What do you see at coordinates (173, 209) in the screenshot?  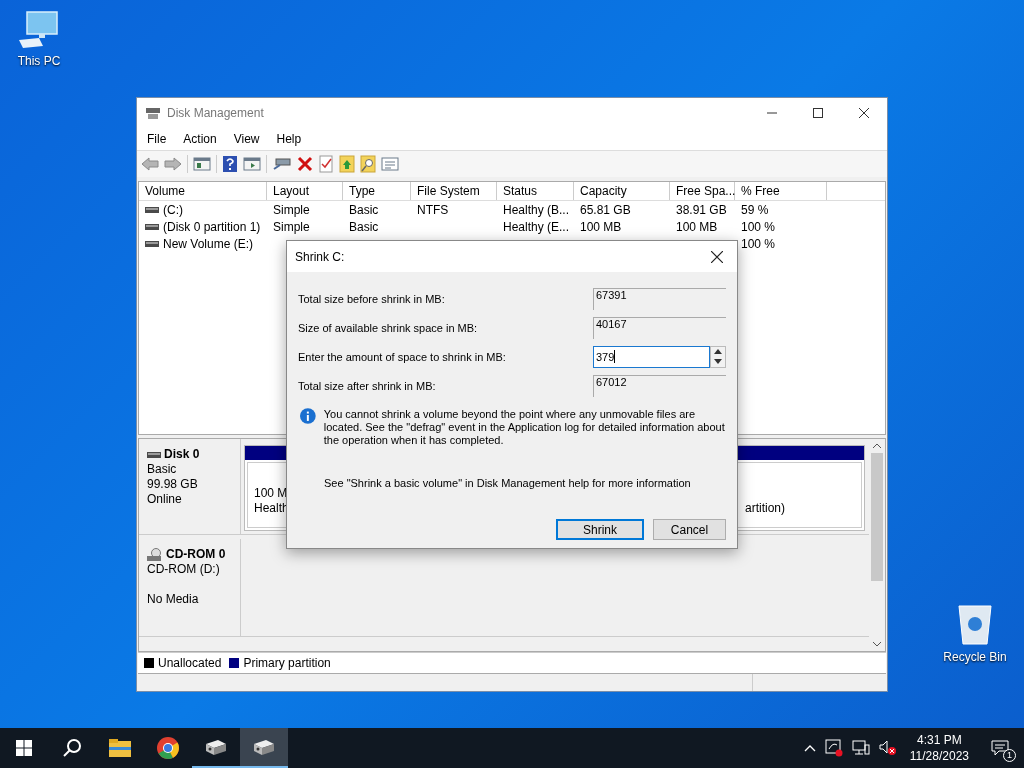 I see `drive-label: (C:)` at bounding box center [173, 209].